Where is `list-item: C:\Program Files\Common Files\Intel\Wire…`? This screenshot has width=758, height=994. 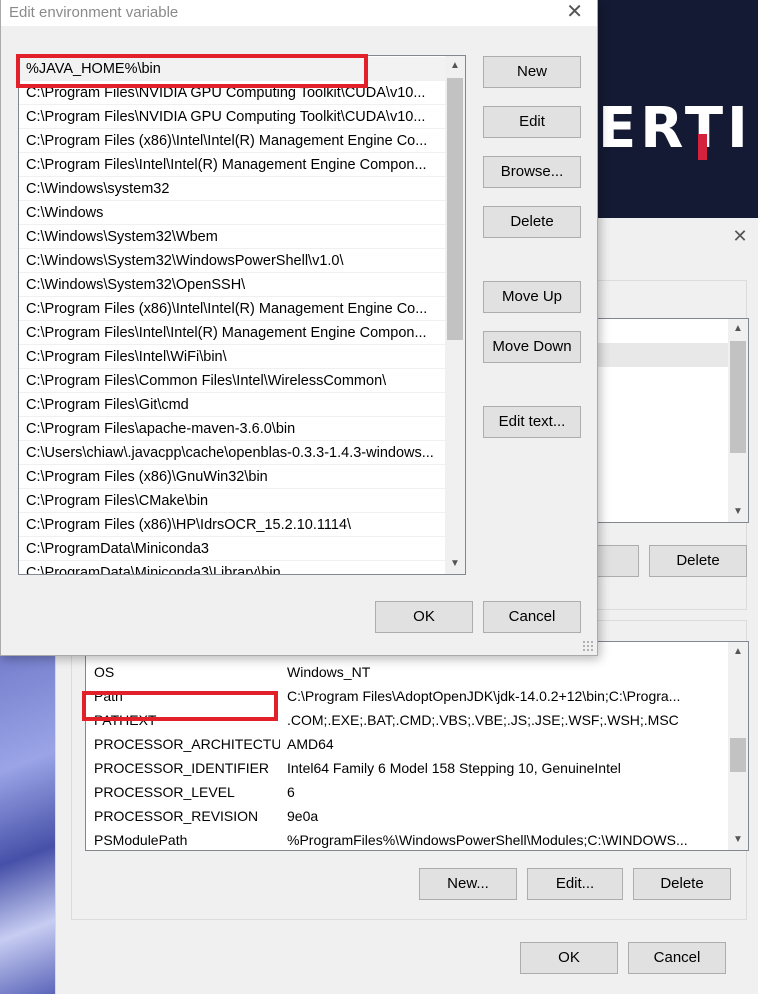 list-item: C:\Program Files\Common Files\Intel\Wire… is located at coordinates (232, 381).